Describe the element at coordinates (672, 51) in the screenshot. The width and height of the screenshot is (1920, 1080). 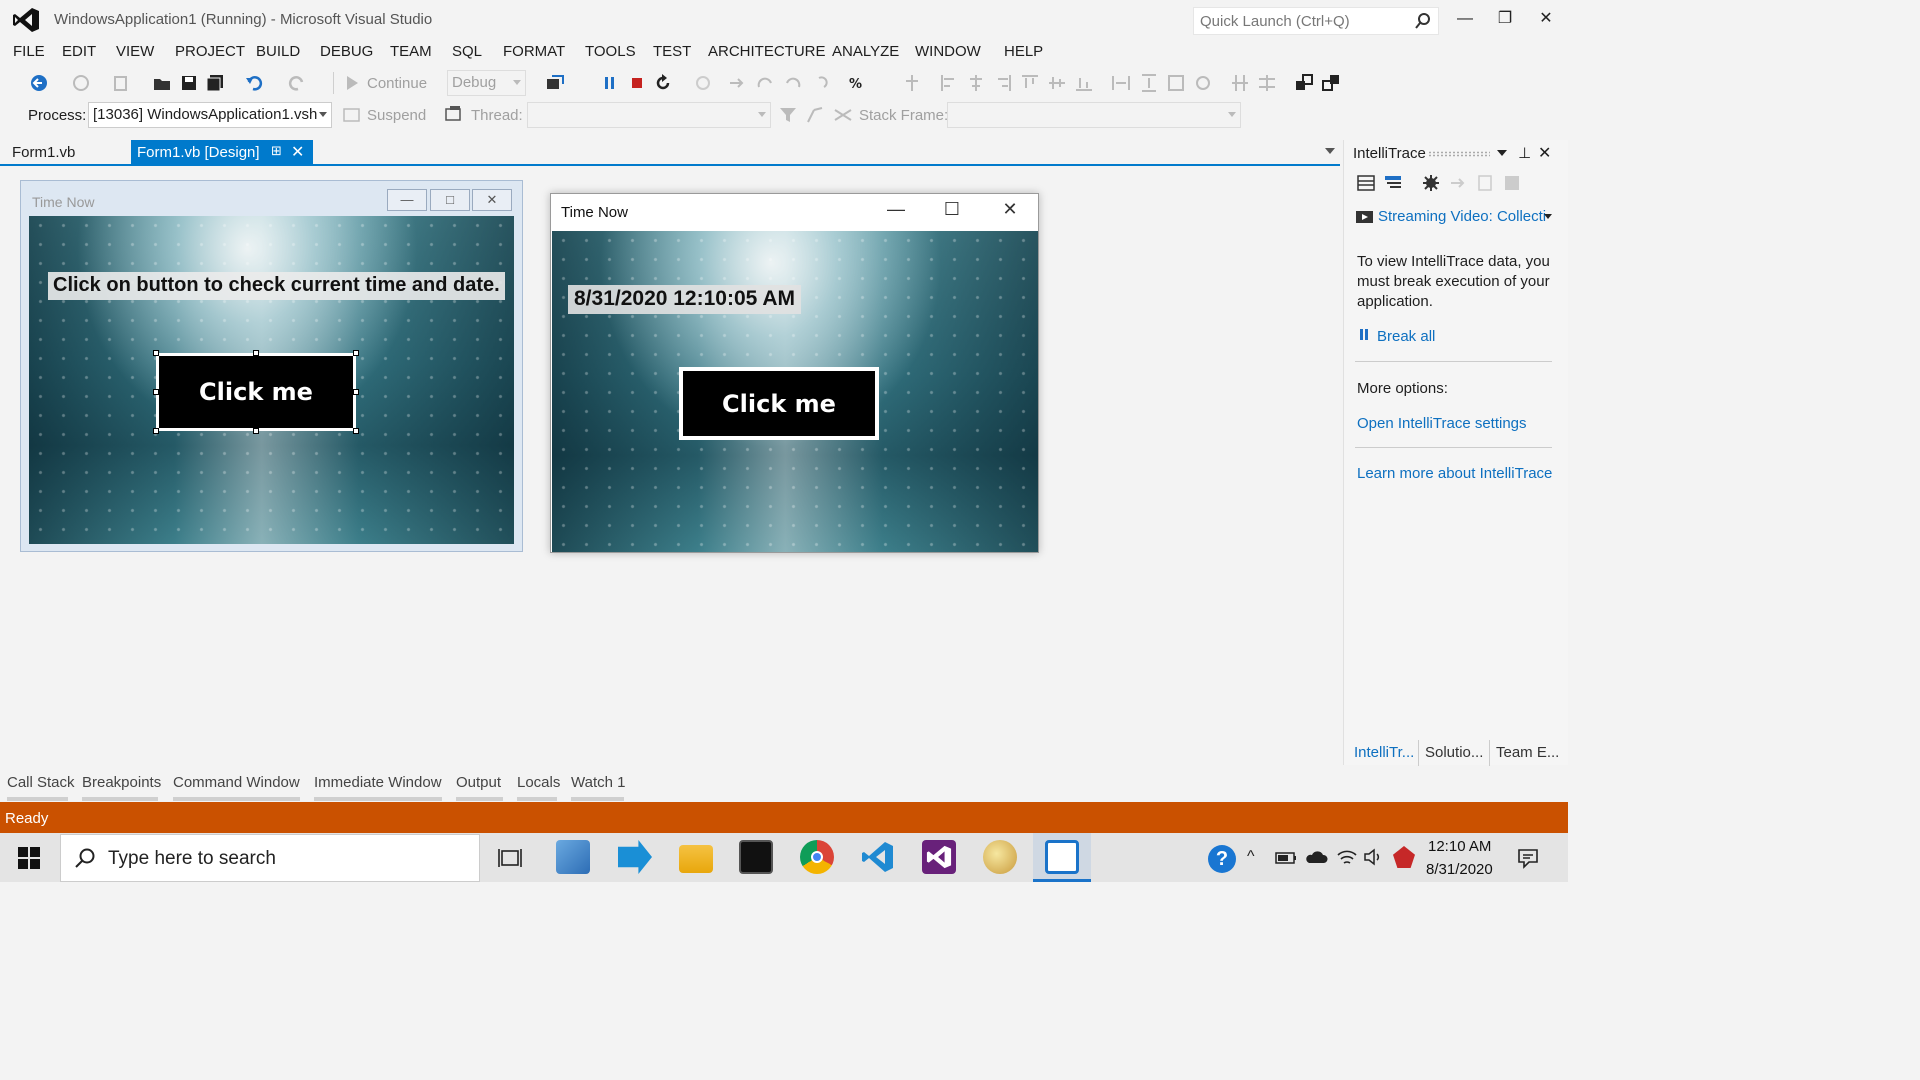
I see `menu-test: TEST` at that location.